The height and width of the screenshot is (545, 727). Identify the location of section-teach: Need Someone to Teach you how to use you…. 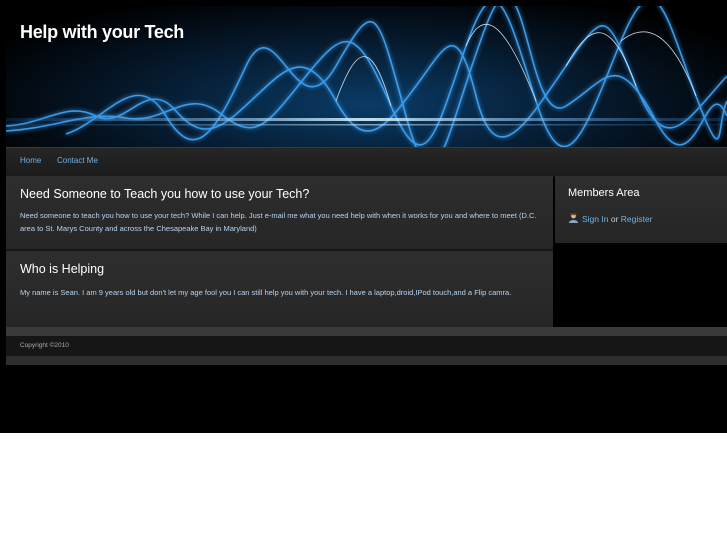
(279, 212).